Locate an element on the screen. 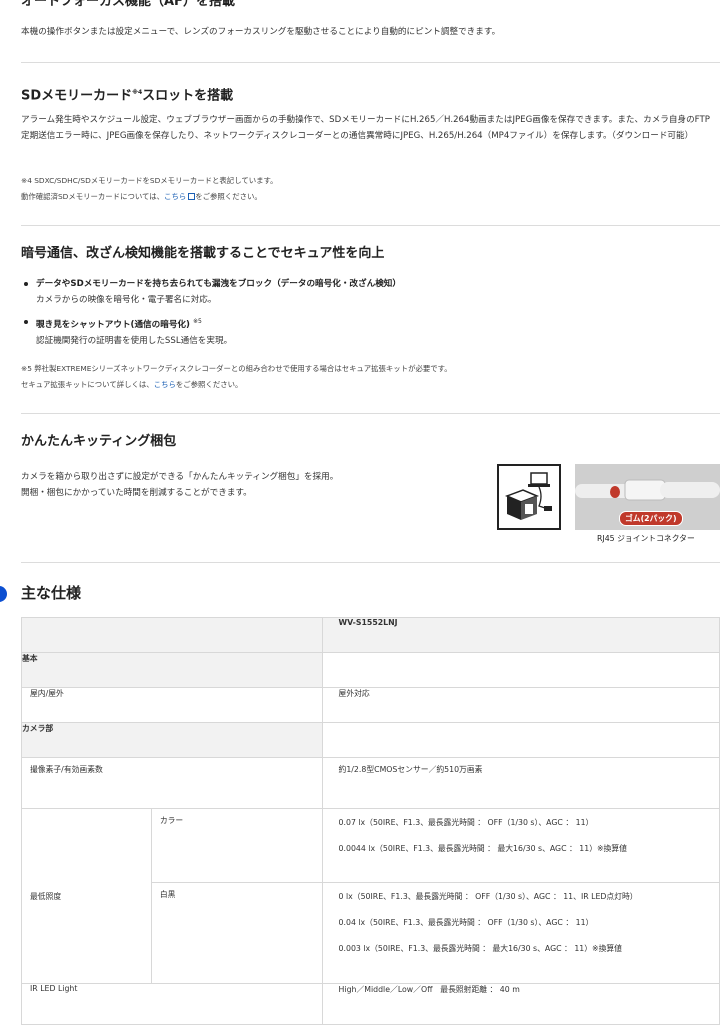 Image resolution: width=720 pixels, height=1025 pixels. secure-note-2: セキュア拡張キットについて詳しくは、こちらをご参照ください。 is located at coordinates (131, 384).